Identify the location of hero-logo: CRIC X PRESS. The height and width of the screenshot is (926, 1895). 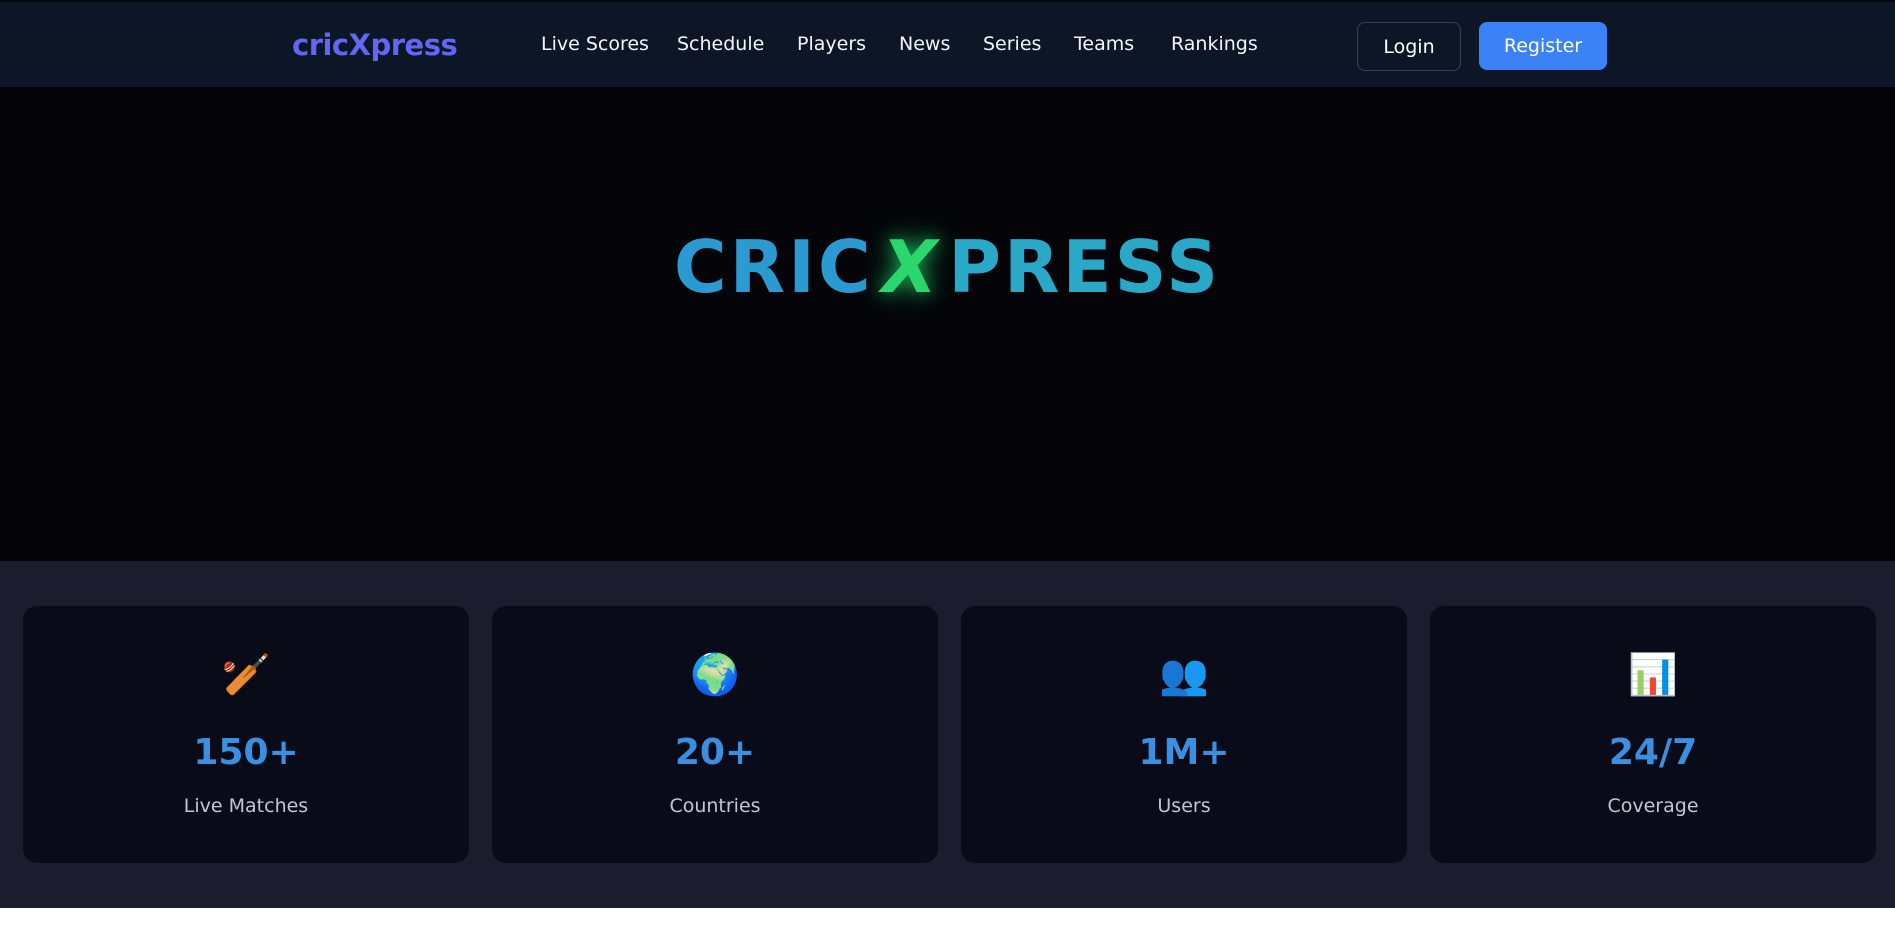
(947, 267).